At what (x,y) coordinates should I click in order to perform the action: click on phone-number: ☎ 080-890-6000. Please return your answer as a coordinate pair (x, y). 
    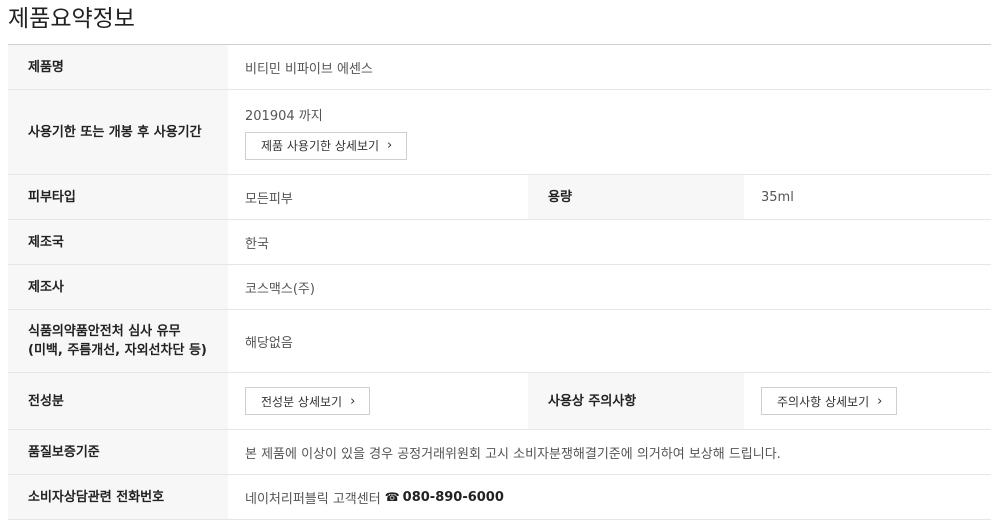
    Looking at the image, I should click on (444, 497).